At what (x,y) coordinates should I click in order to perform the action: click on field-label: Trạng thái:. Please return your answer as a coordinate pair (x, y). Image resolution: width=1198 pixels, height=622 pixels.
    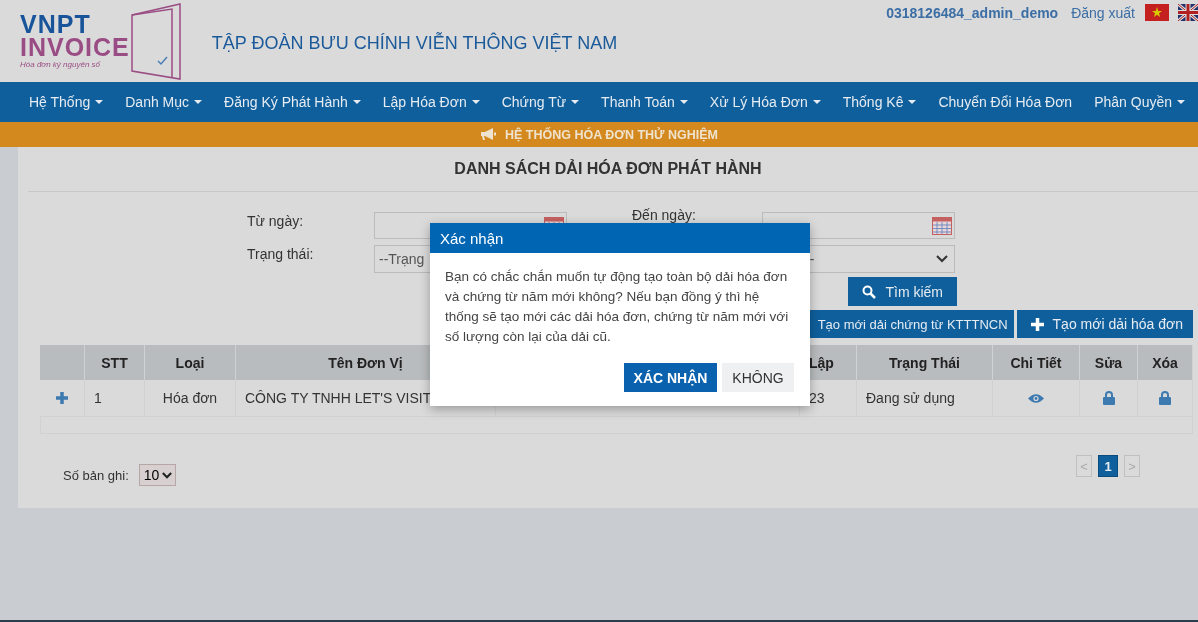
    Looking at the image, I should click on (281, 254).